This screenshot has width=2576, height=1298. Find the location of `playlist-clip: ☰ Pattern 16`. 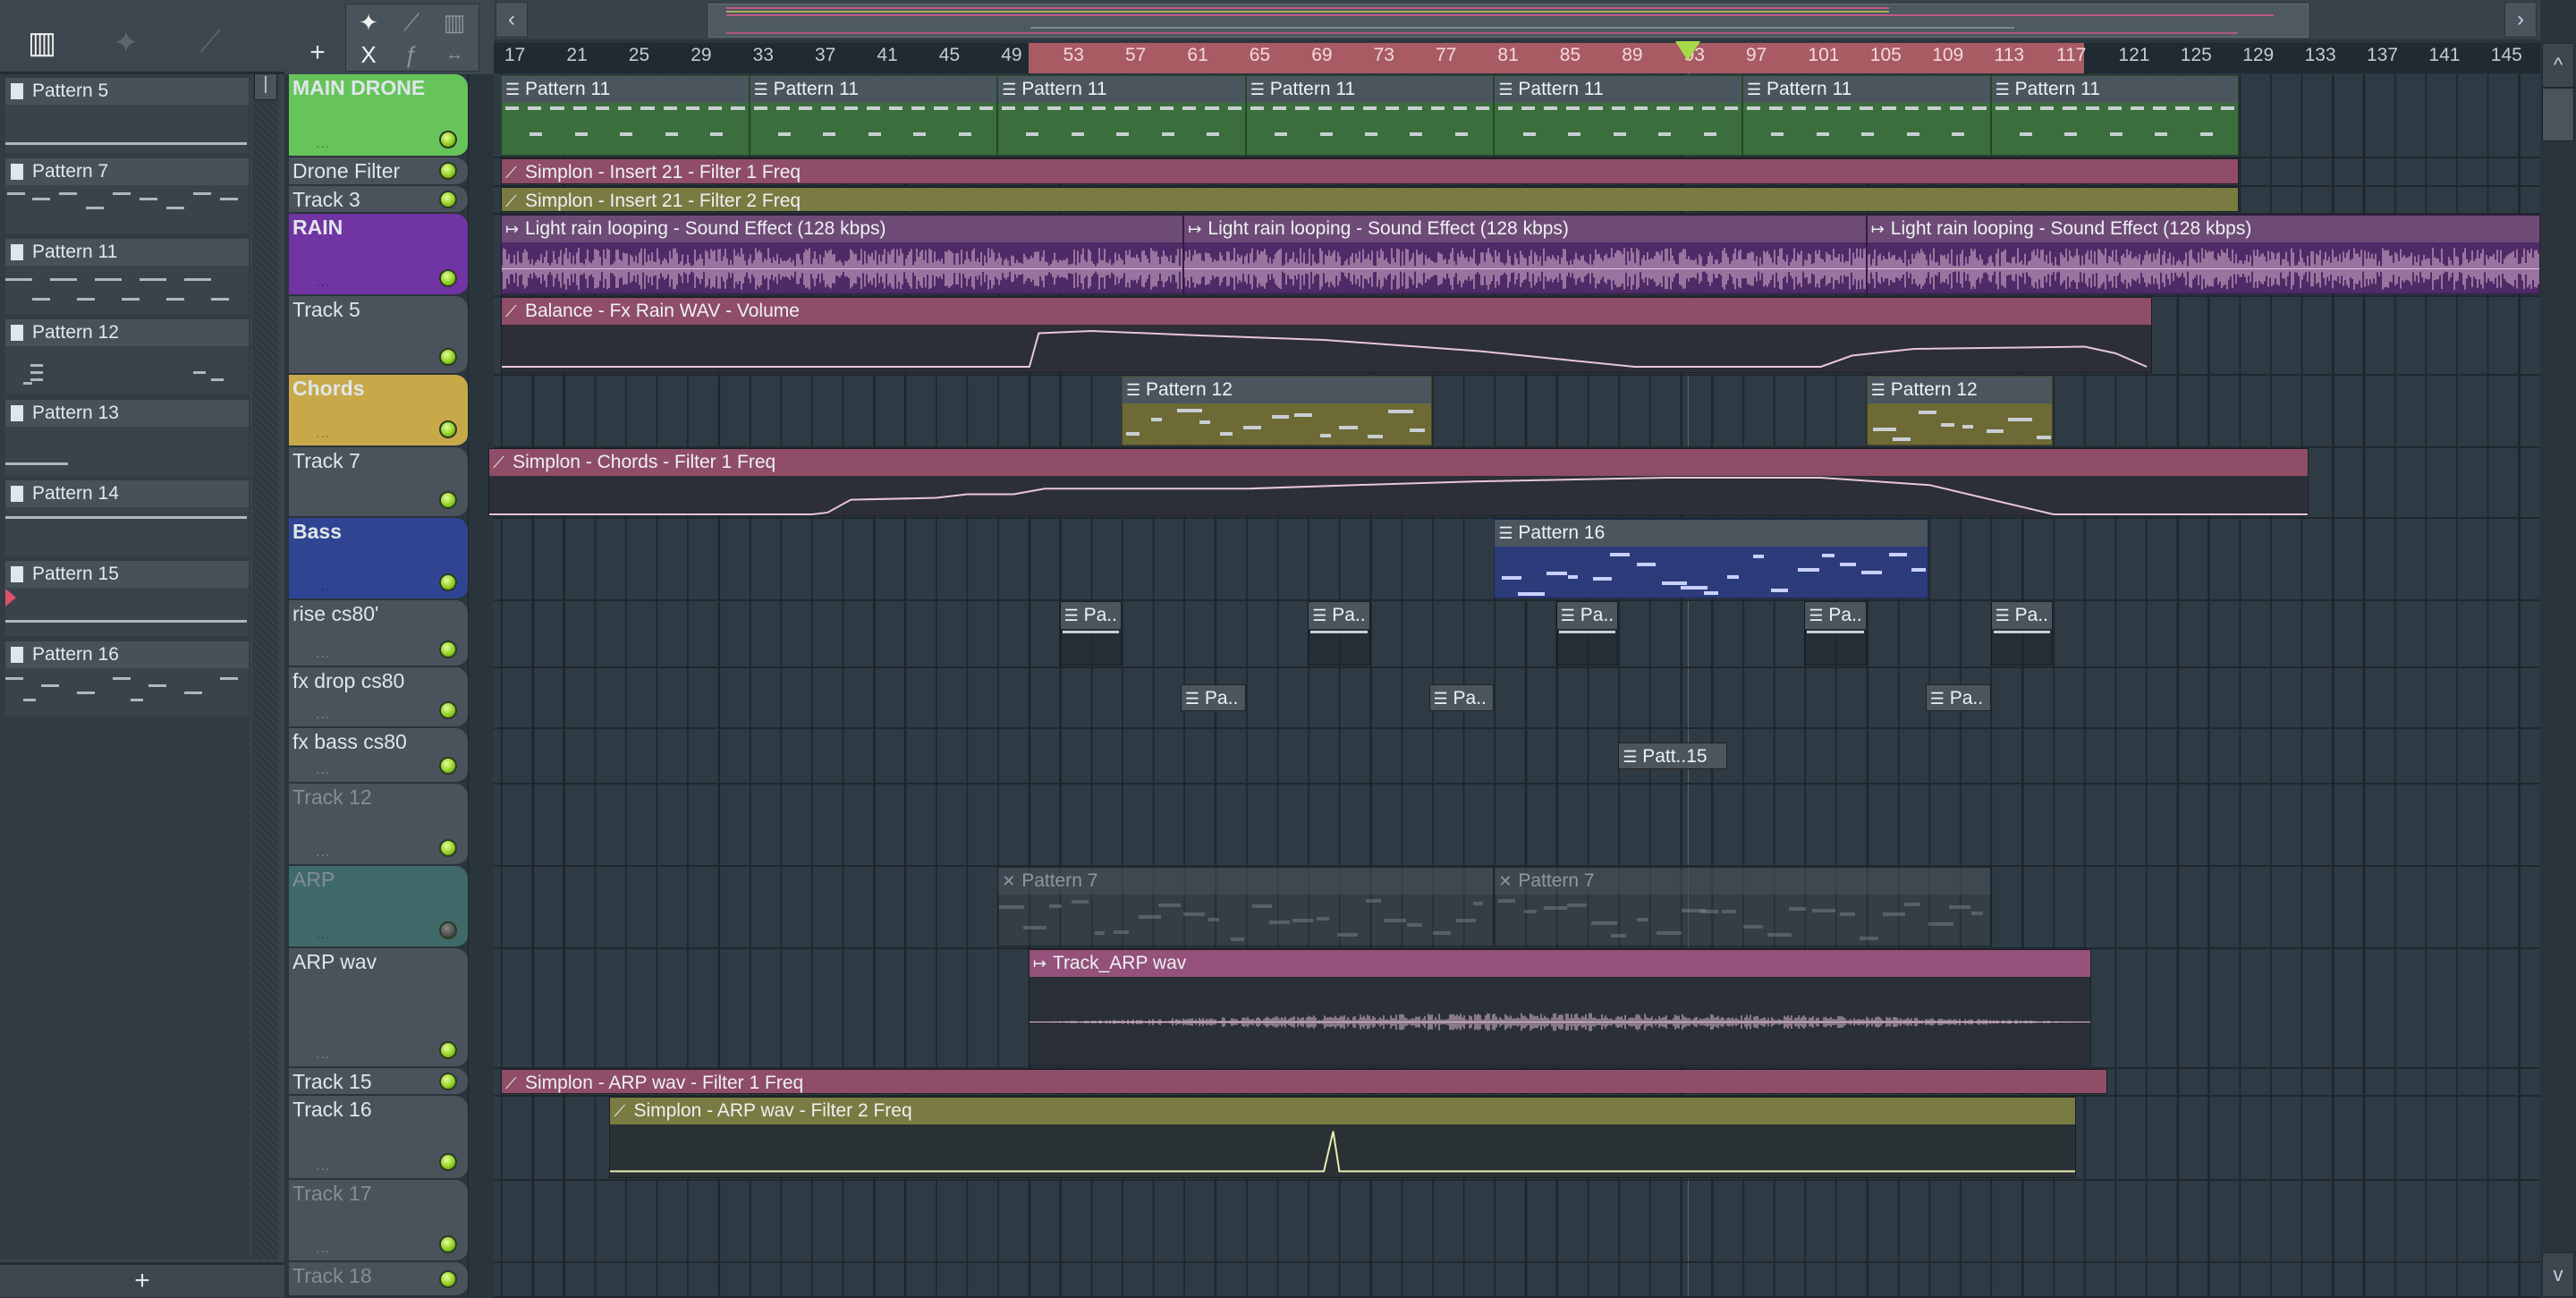

playlist-clip: ☰ Pattern 16 is located at coordinates (1711, 558).